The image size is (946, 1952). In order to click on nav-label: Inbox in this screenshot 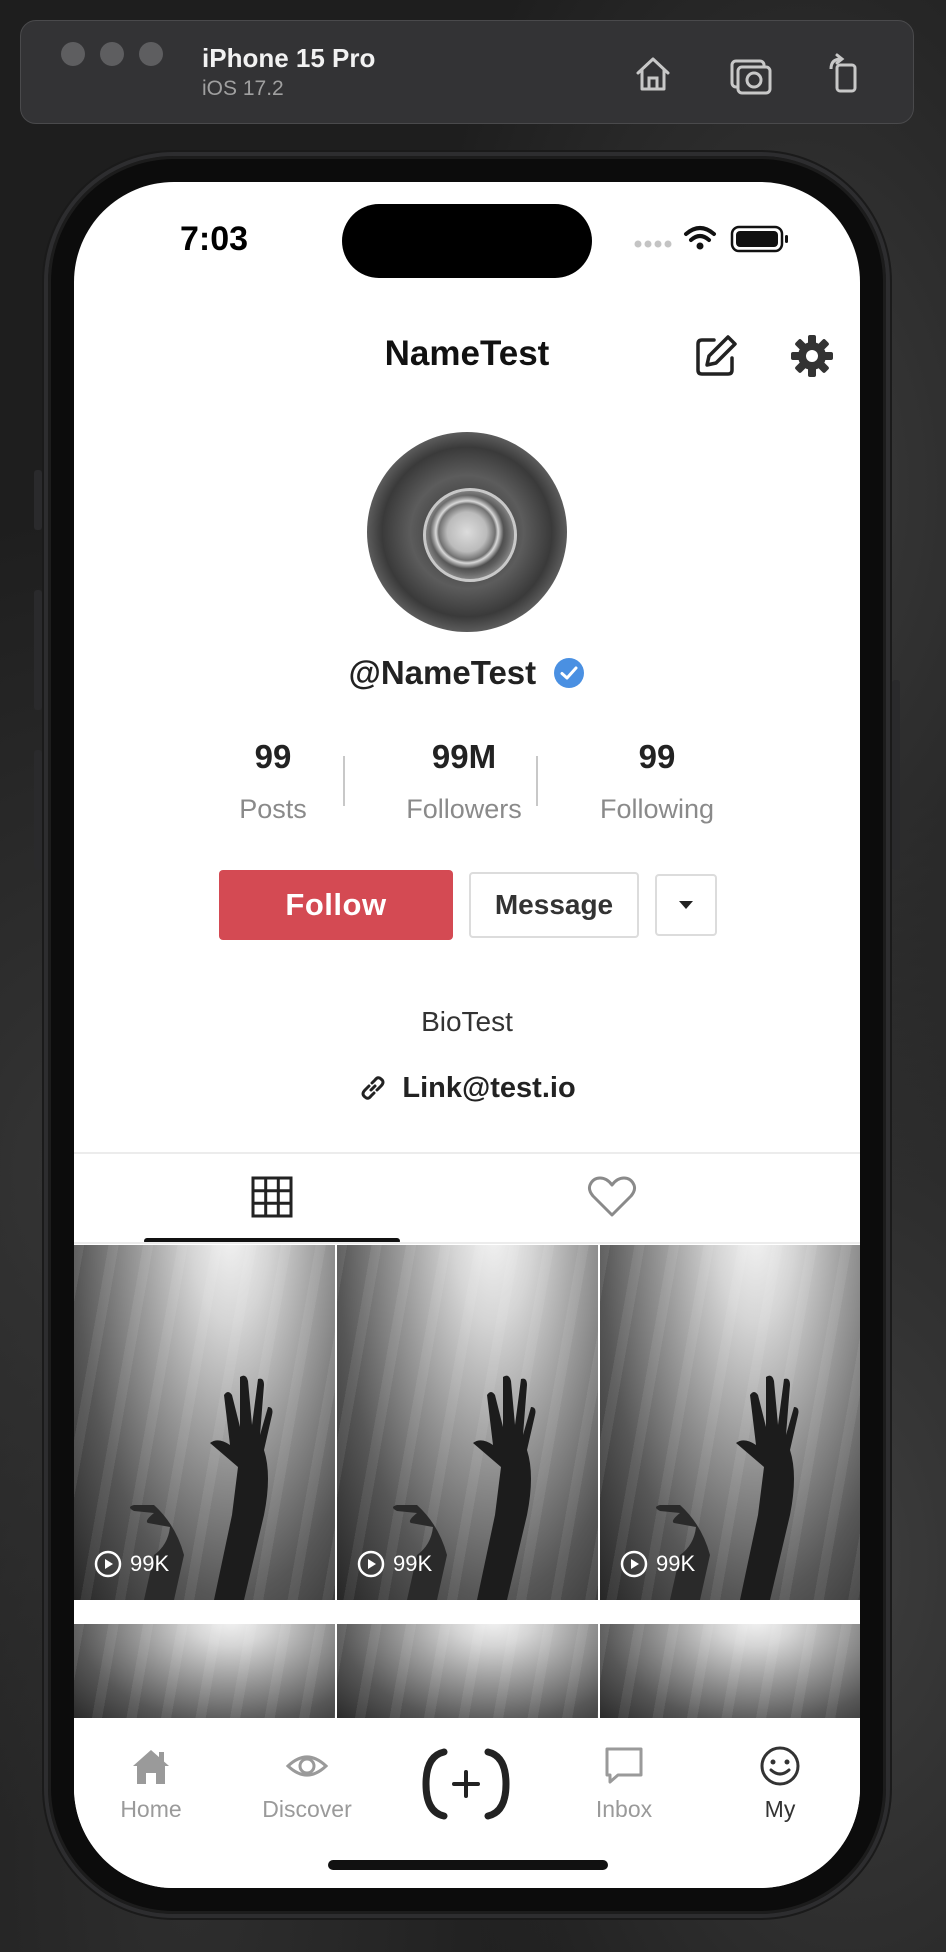, I will do `click(624, 1809)`.